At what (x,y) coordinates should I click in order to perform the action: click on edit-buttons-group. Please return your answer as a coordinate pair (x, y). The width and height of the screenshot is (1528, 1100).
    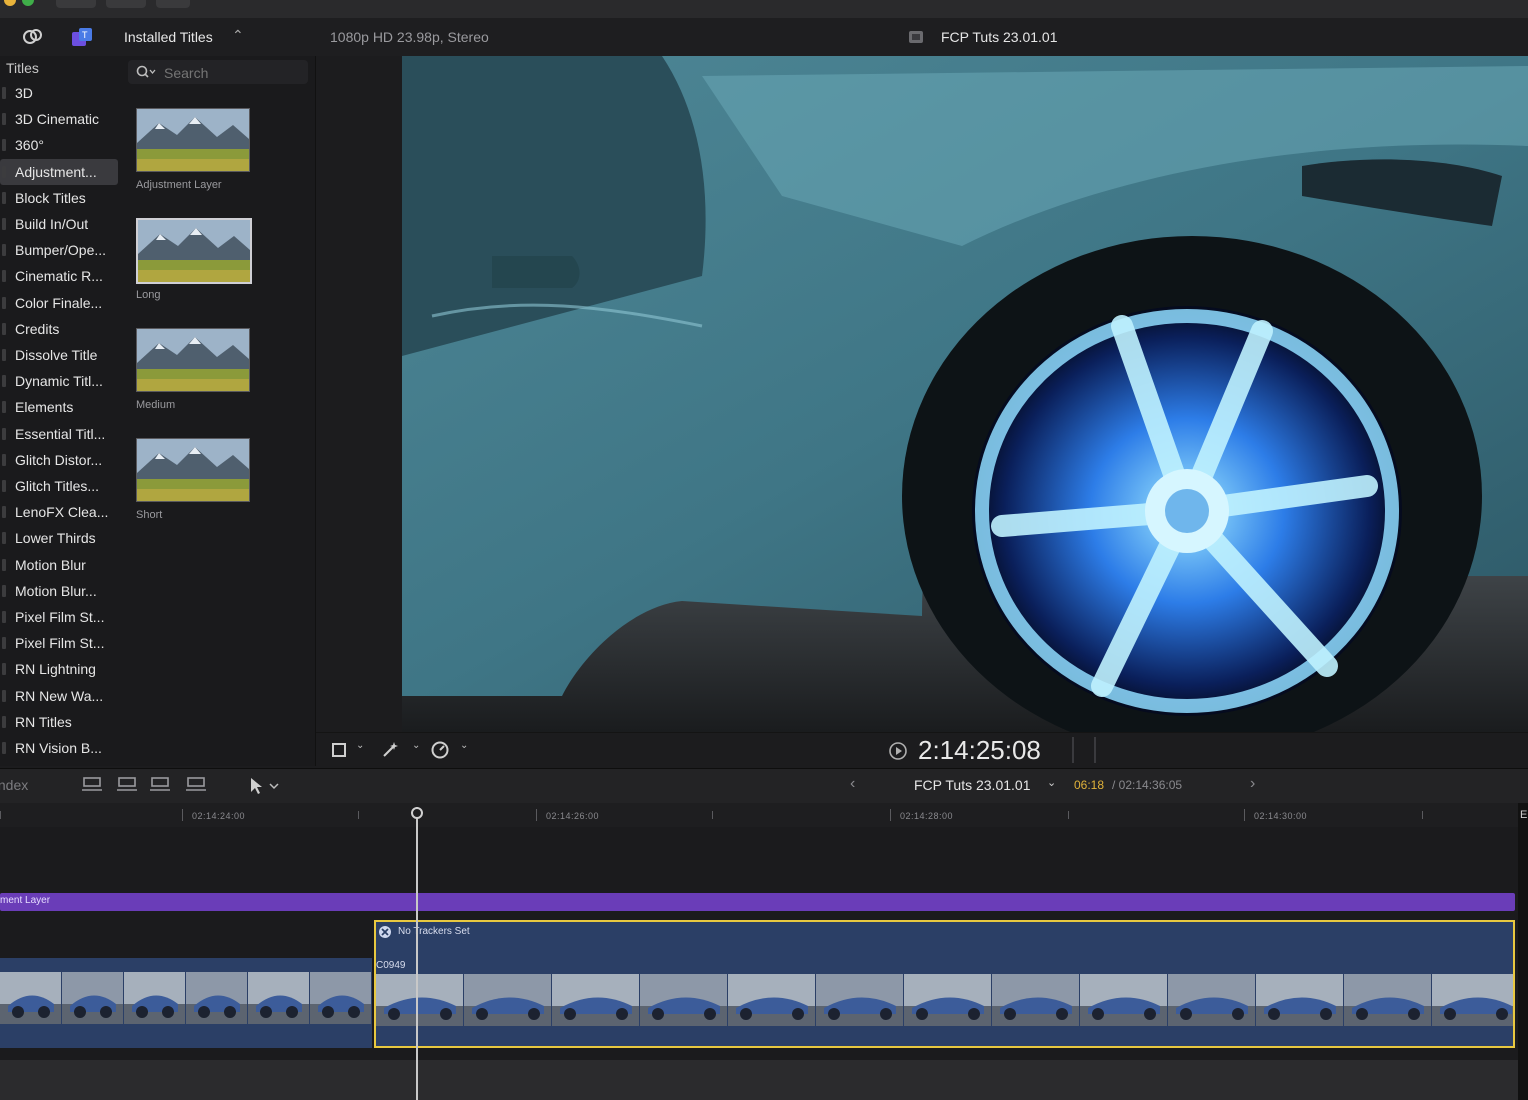
    Looking at the image, I should click on (144, 784).